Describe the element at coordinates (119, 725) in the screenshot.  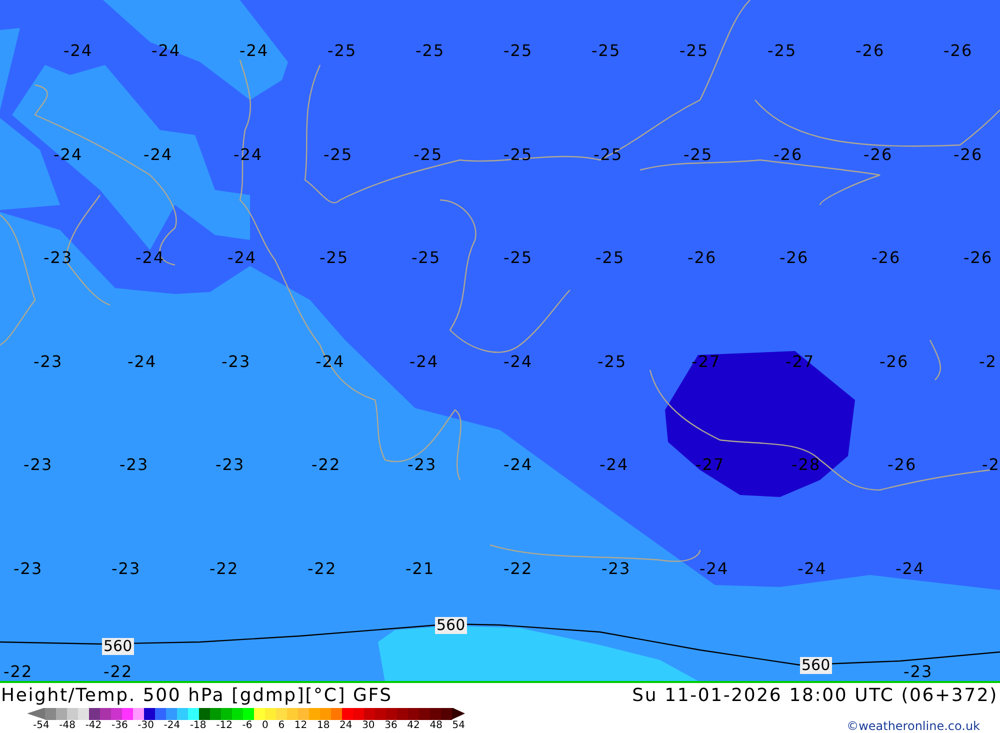
I see `scale-tick-label: -36` at that location.